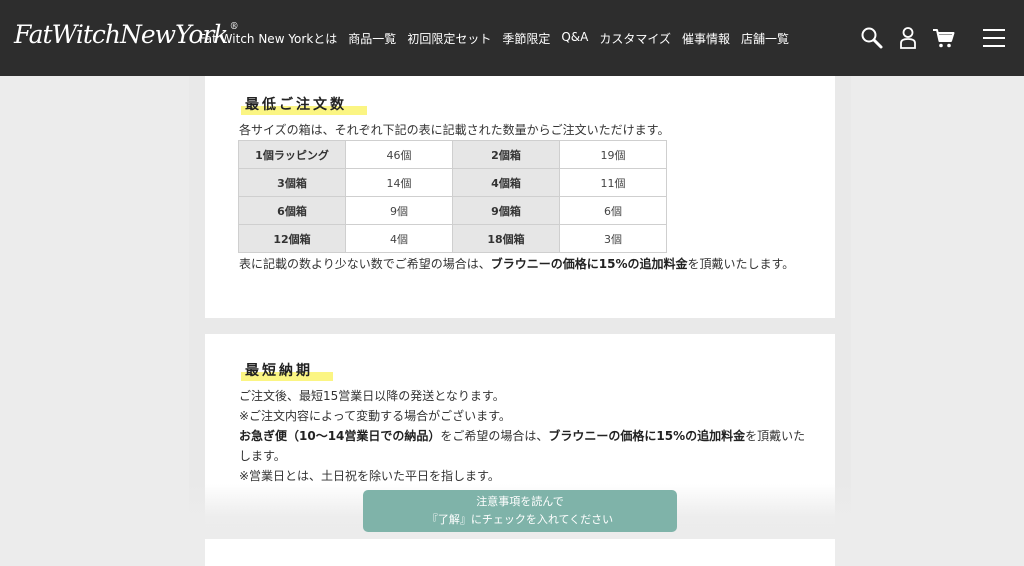  Describe the element at coordinates (399, 238) in the screenshot. I see `table-cell-value: 4個` at that location.